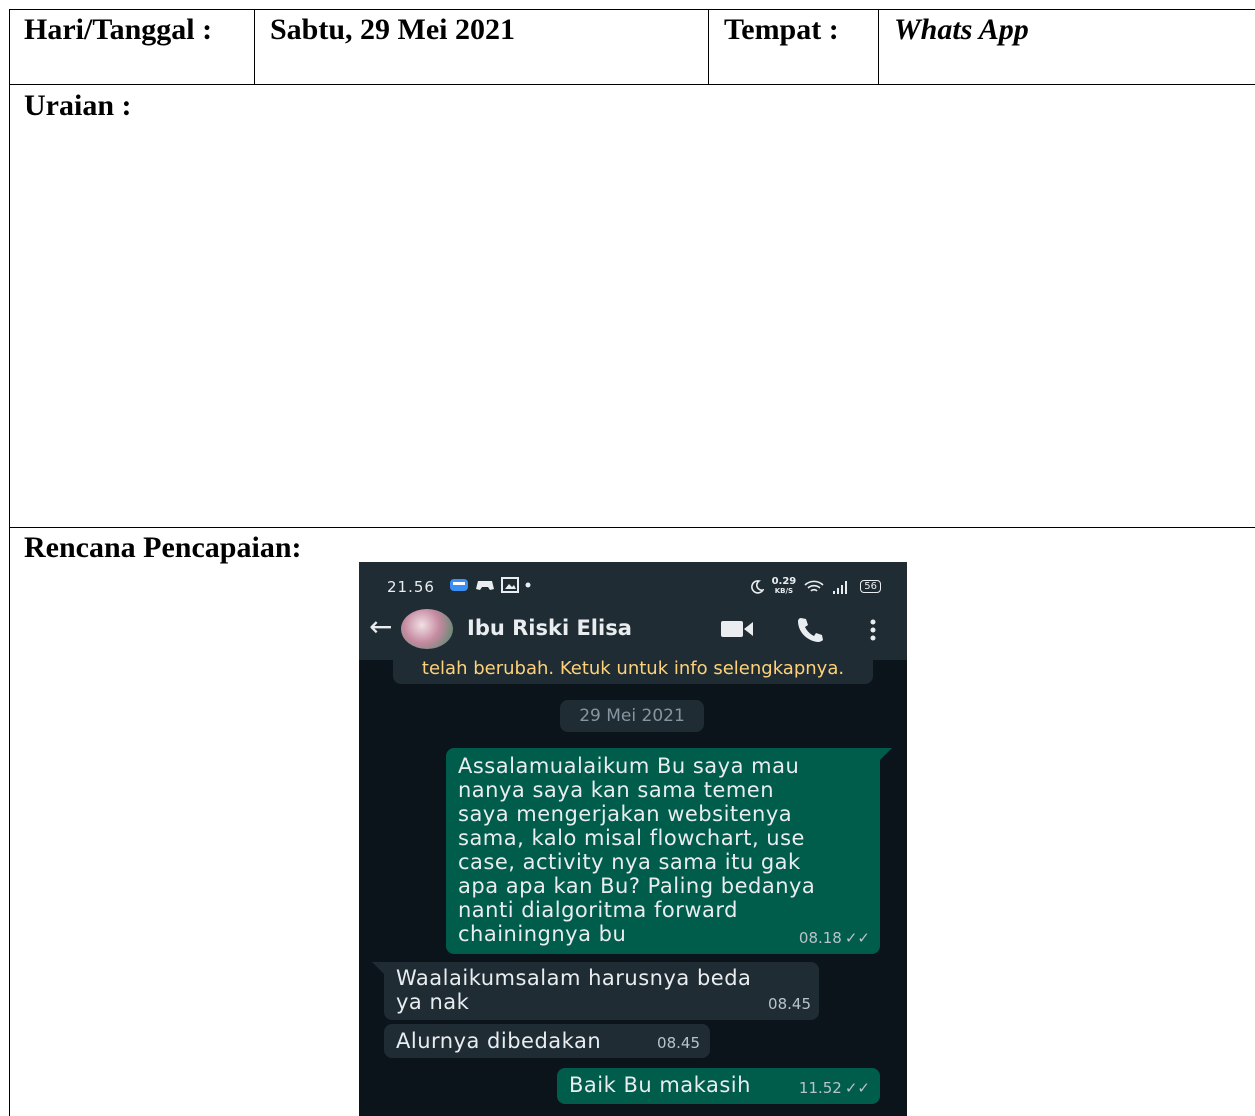 Image resolution: width=1255 pixels, height=1116 pixels. What do you see at coordinates (873, 630) in the screenshot?
I see `more-options-icon` at bounding box center [873, 630].